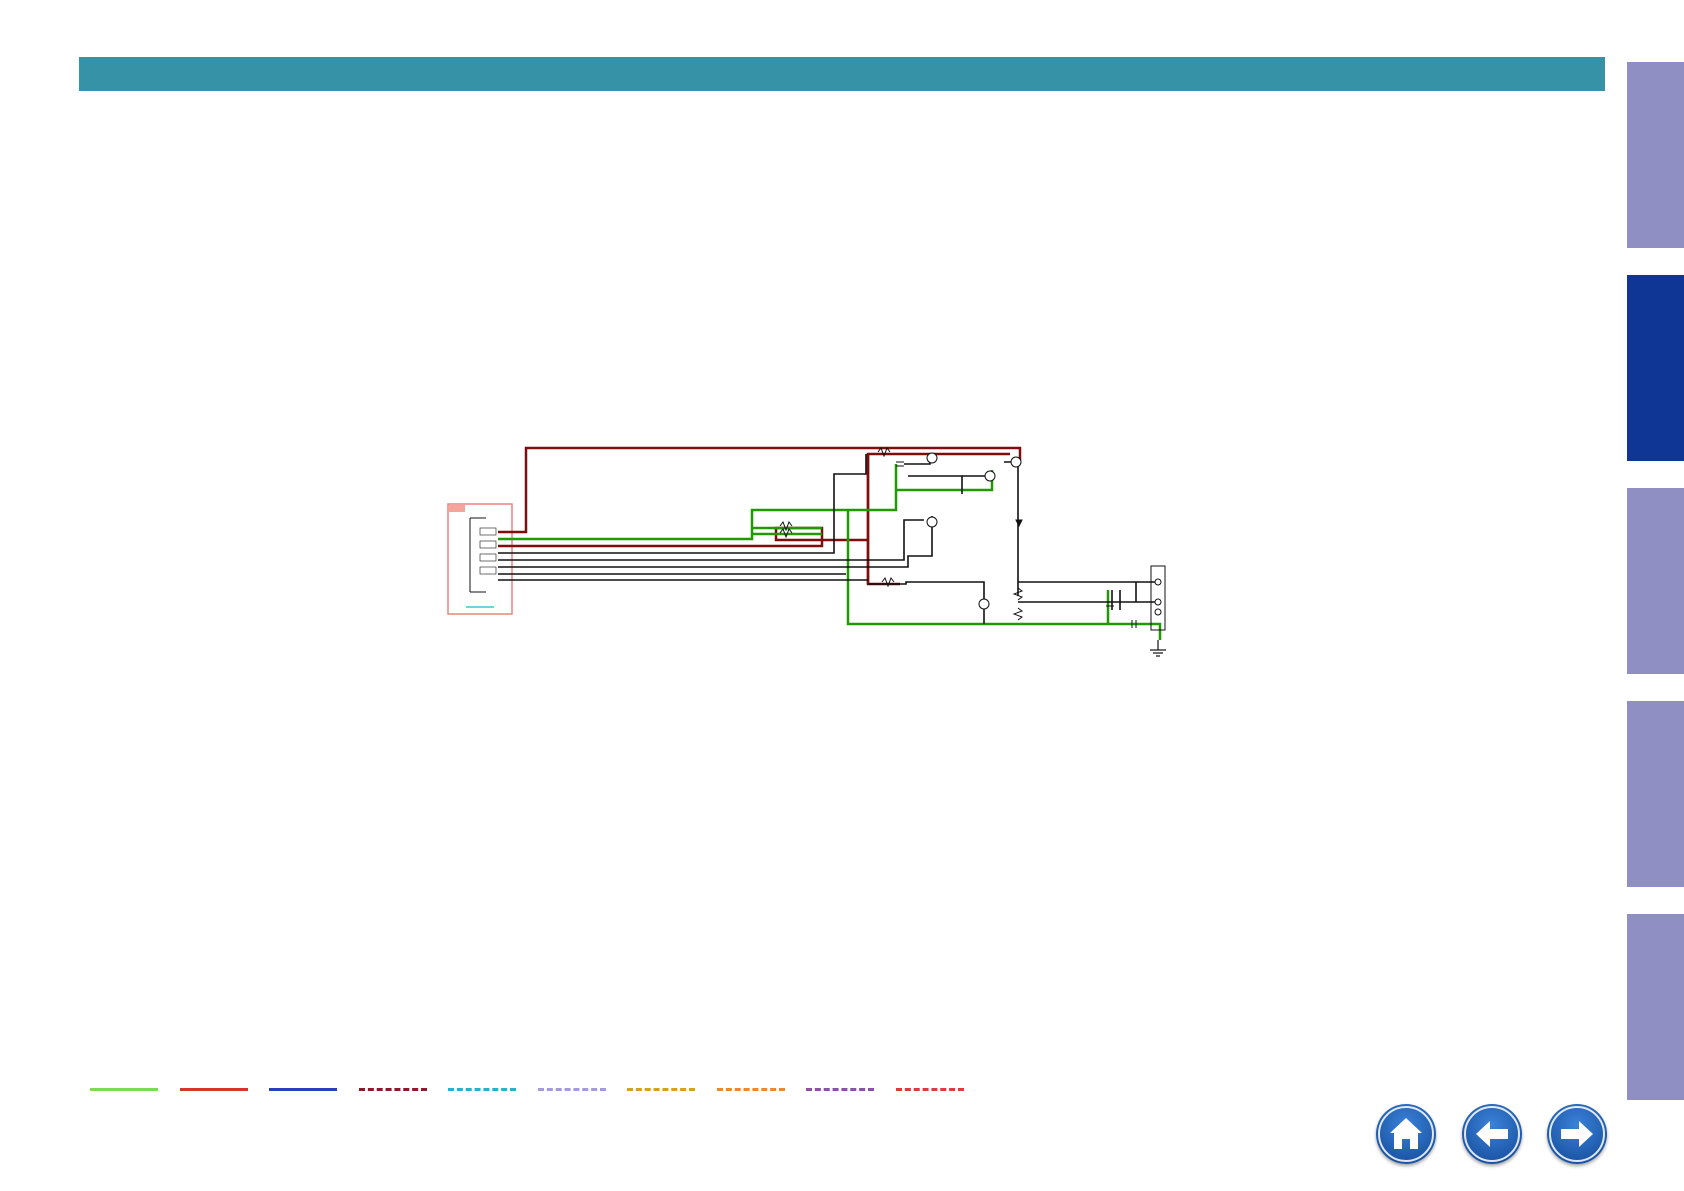  Describe the element at coordinates (760, 516) in the screenshot. I see `power-wires` at that location.